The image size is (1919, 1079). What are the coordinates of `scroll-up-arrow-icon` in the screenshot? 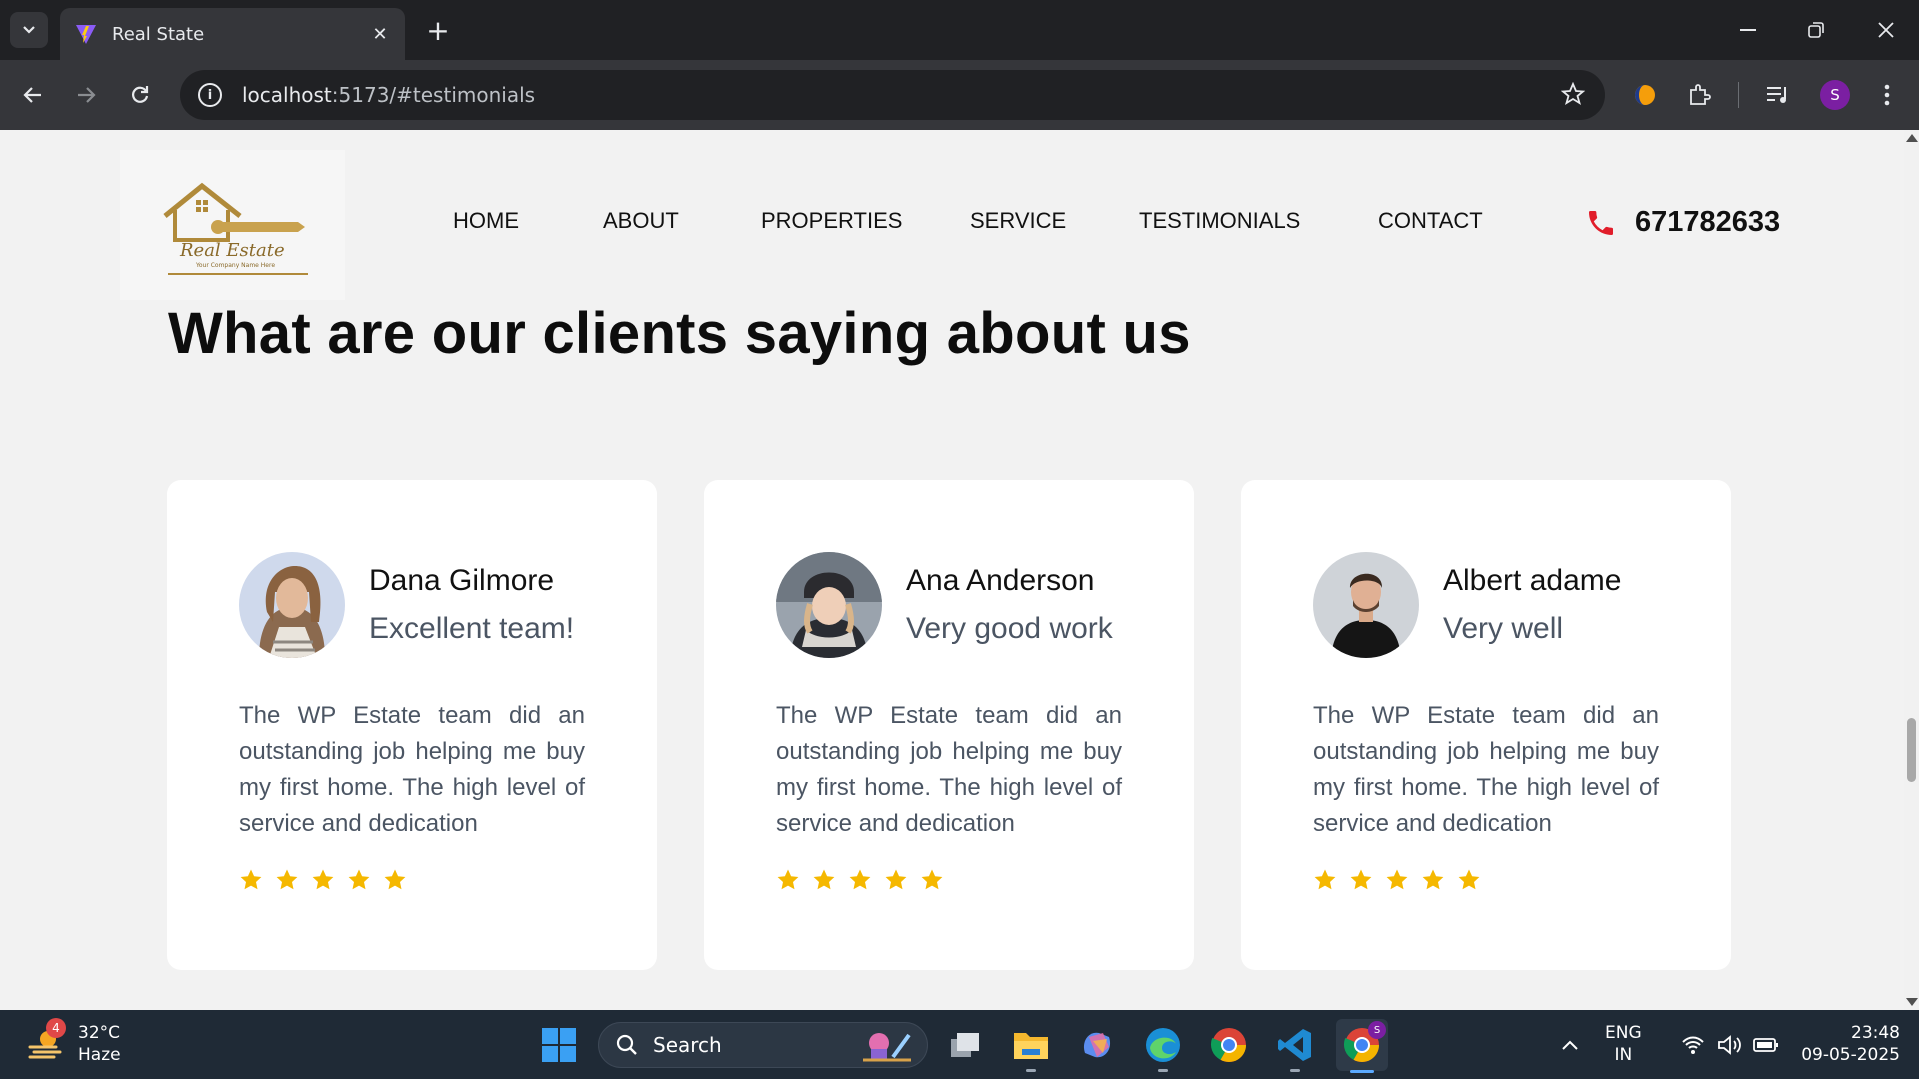 It's located at (1912, 138).